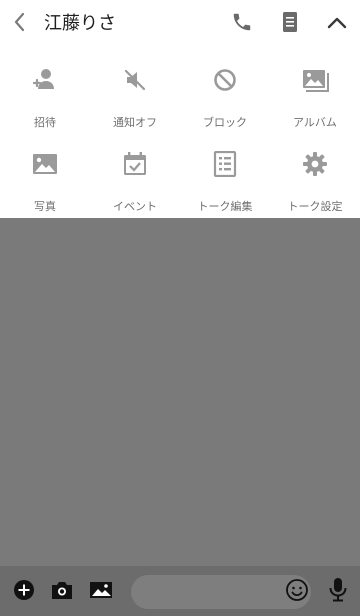  I want to click on camera-icon, so click(62, 592).